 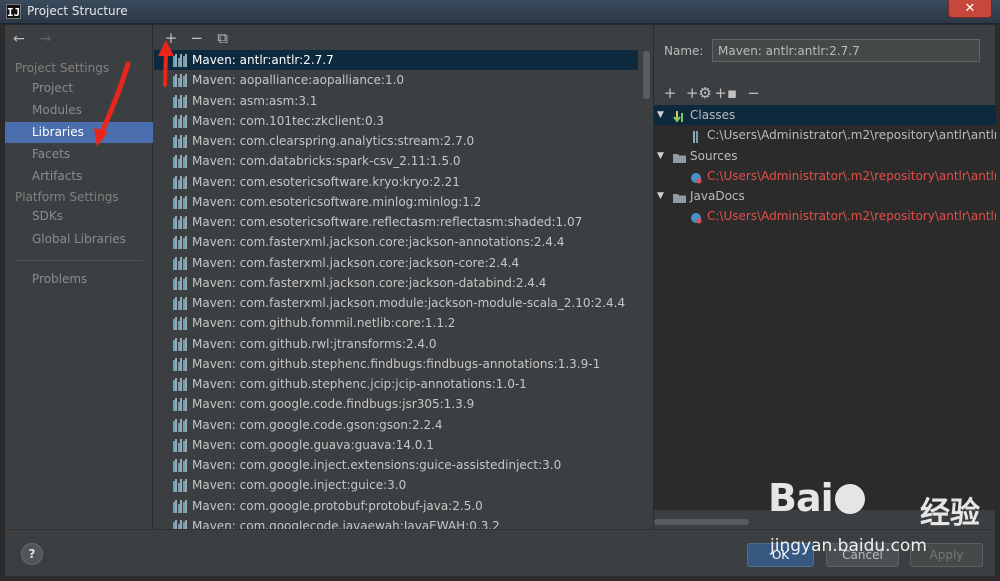 What do you see at coordinates (825, 115) in the screenshot?
I see `tree-category: ▼ Classes` at bounding box center [825, 115].